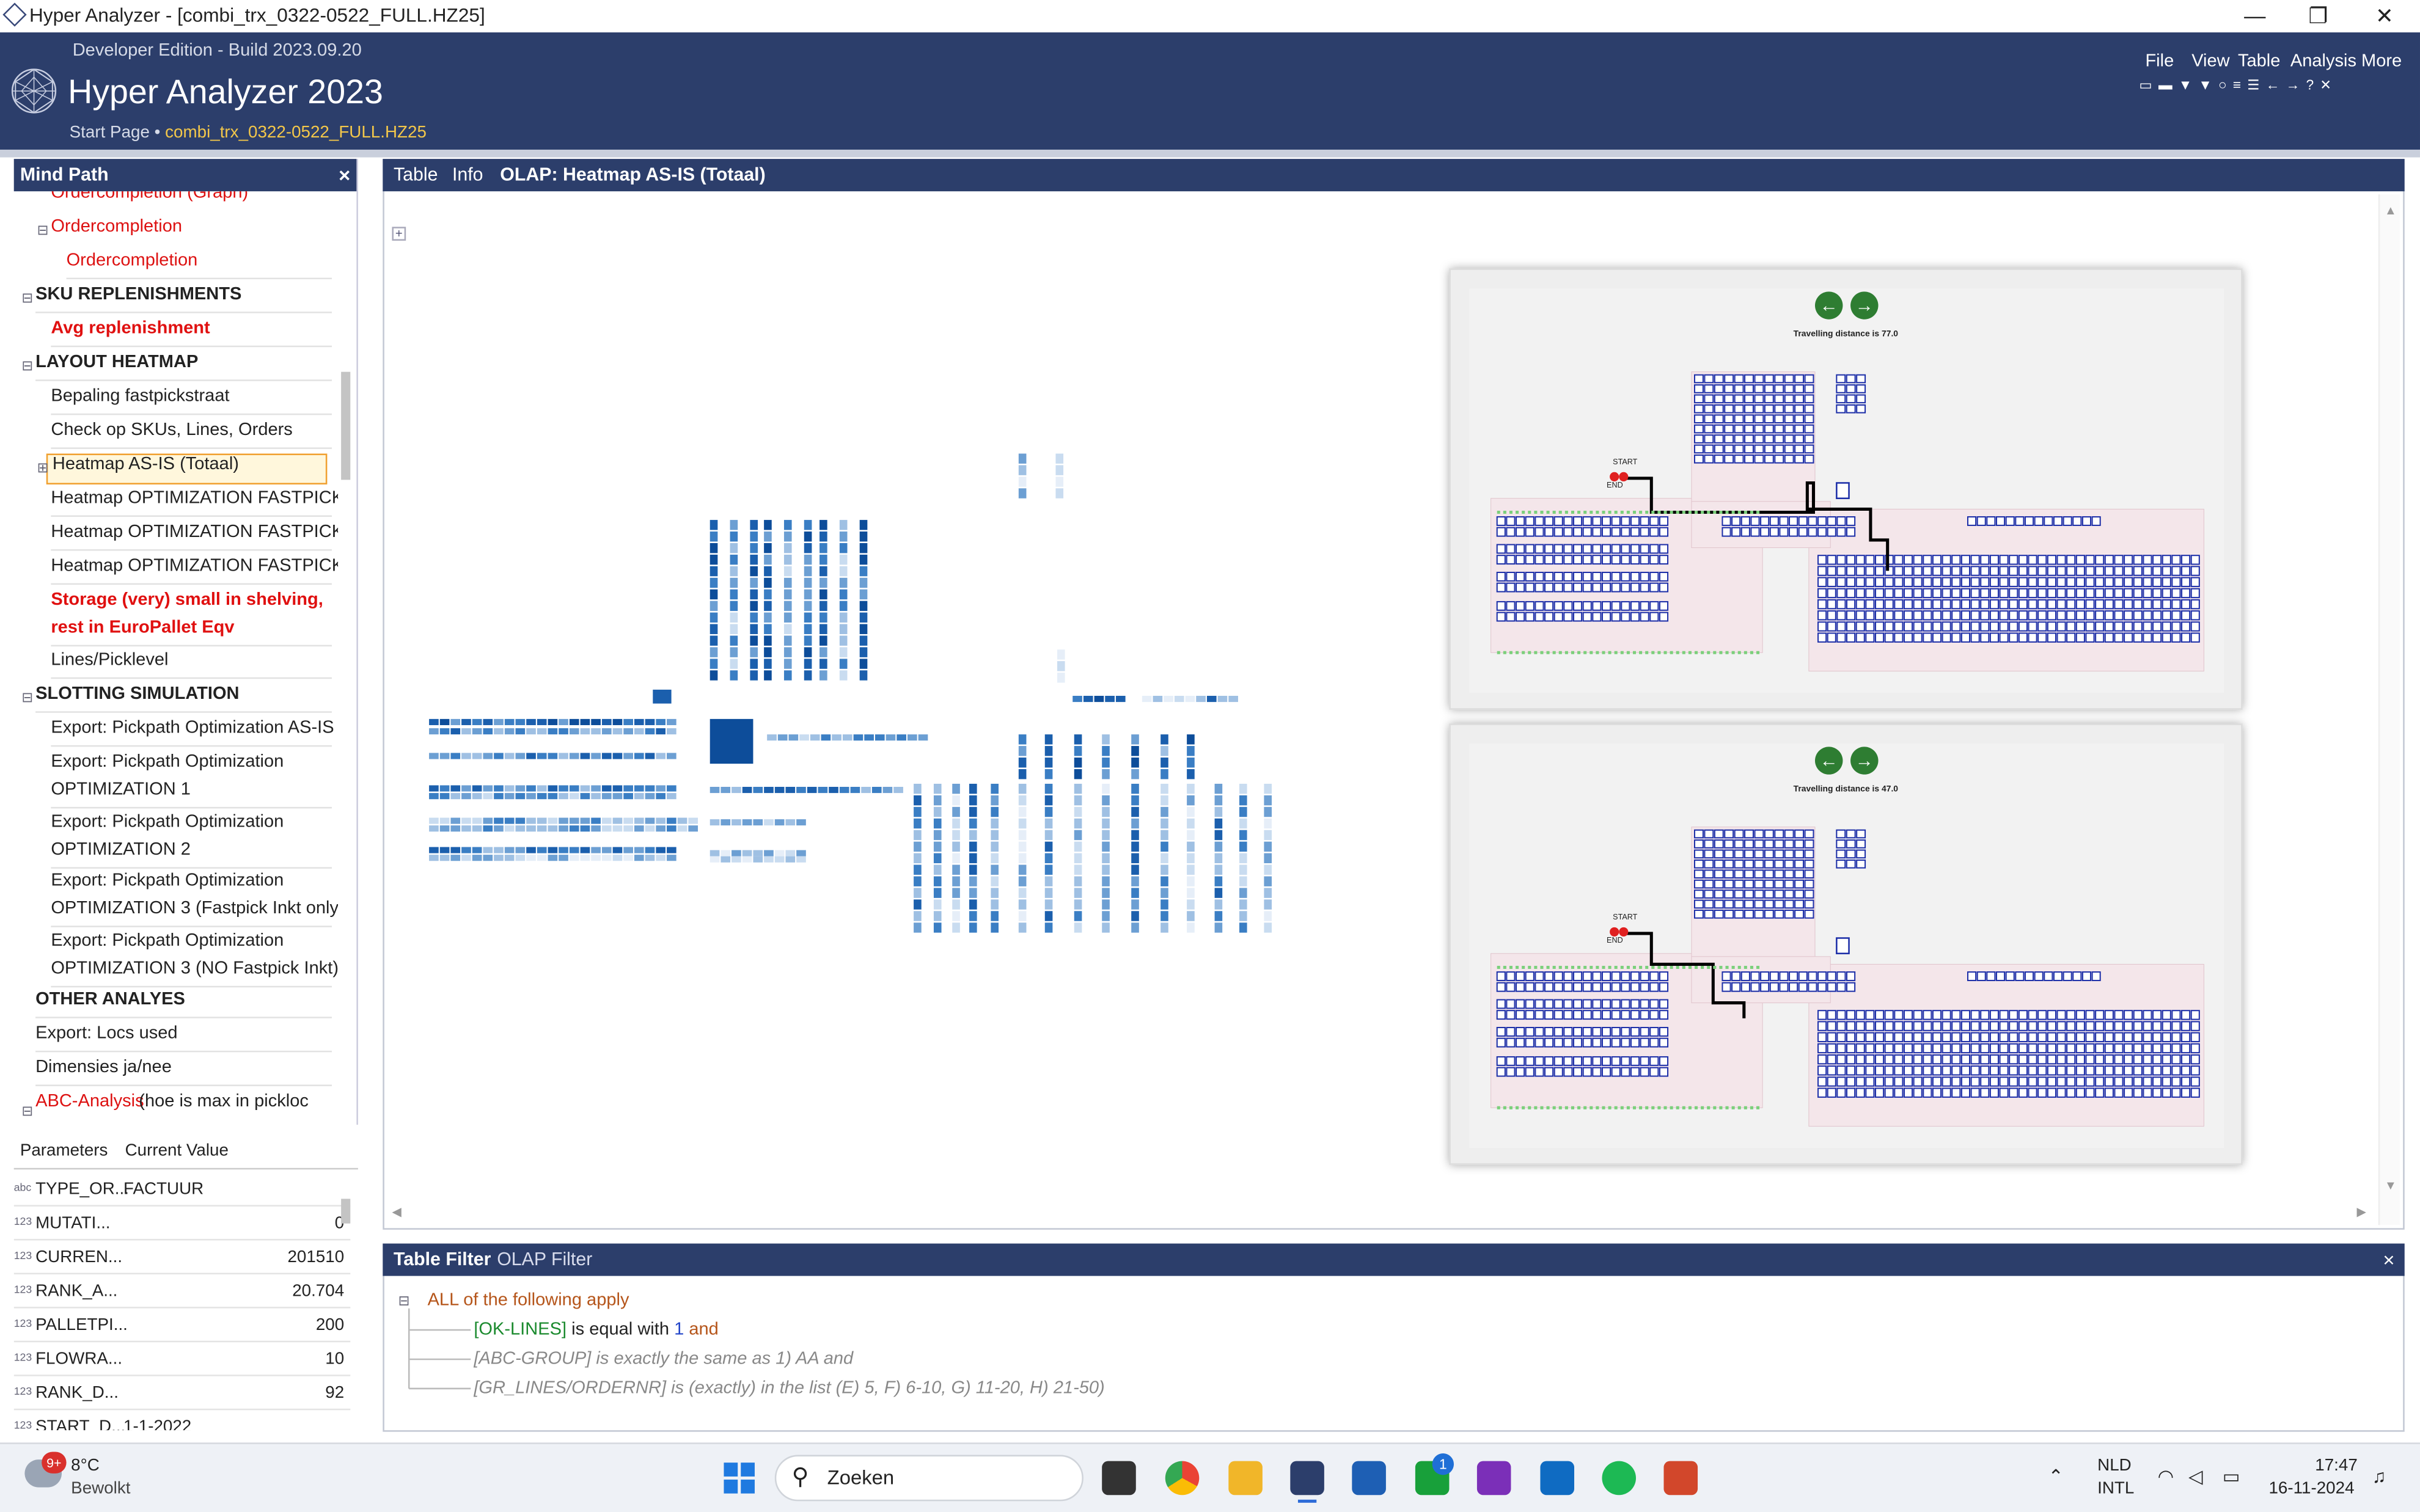 The height and width of the screenshot is (1512, 2420). I want to click on close-icon: ✕, so click(2329, 84).